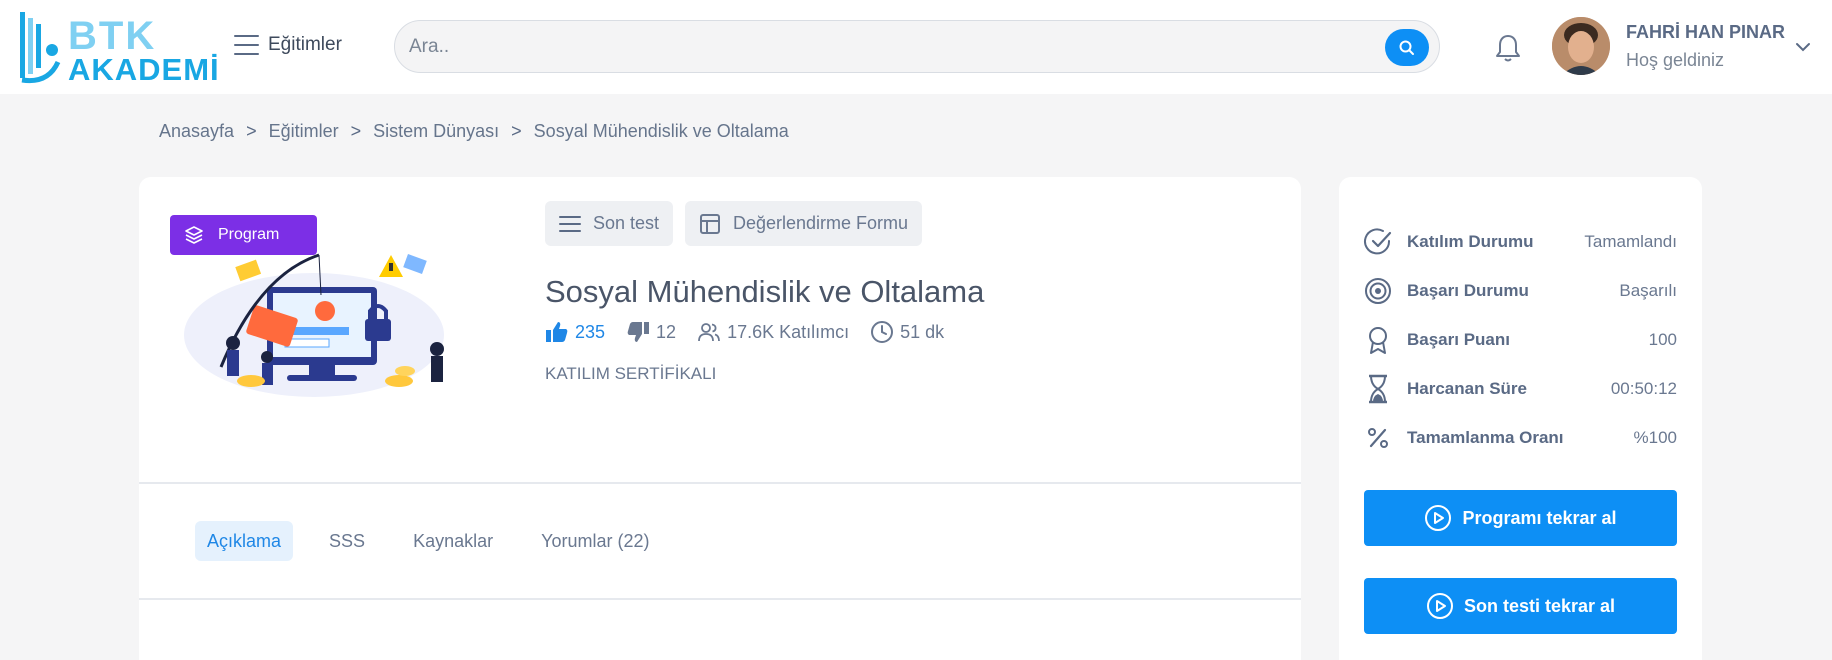 The image size is (1832, 660). What do you see at coordinates (631, 373) in the screenshot?
I see `certificate-label: KATILIM SERTİFİKALI` at bounding box center [631, 373].